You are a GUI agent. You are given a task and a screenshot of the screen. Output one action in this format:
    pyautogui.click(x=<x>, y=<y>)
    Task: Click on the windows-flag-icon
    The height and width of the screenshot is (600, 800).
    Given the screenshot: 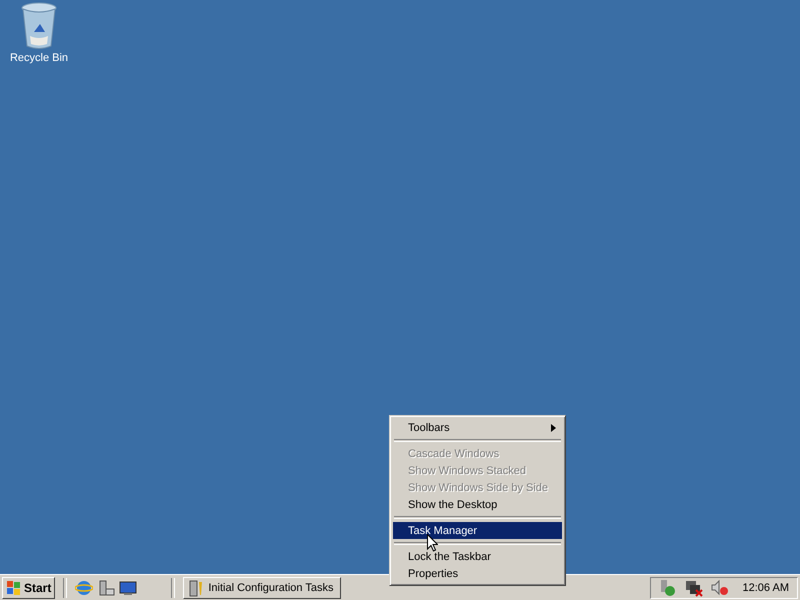 What is the action you would take?
    pyautogui.click(x=14, y=588)
    